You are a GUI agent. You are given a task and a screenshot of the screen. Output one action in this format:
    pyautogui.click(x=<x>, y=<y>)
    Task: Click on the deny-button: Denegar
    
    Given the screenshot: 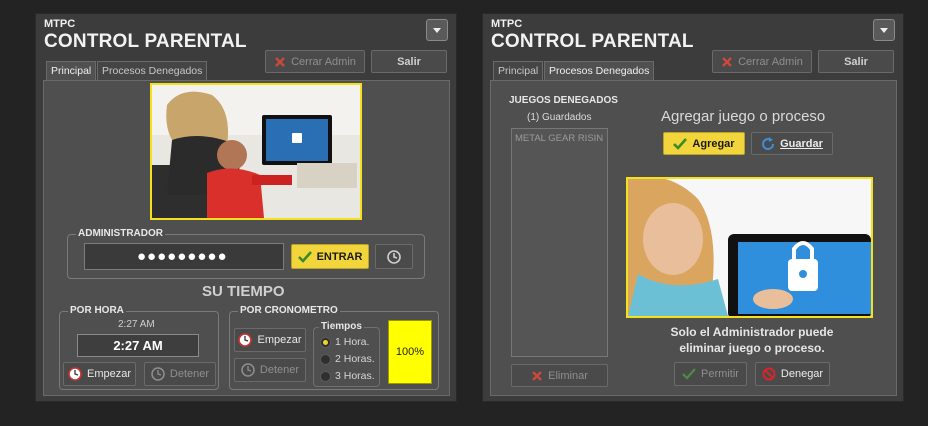 What is the action you would take?
    pyautogui.click(x=792, y=374)
    